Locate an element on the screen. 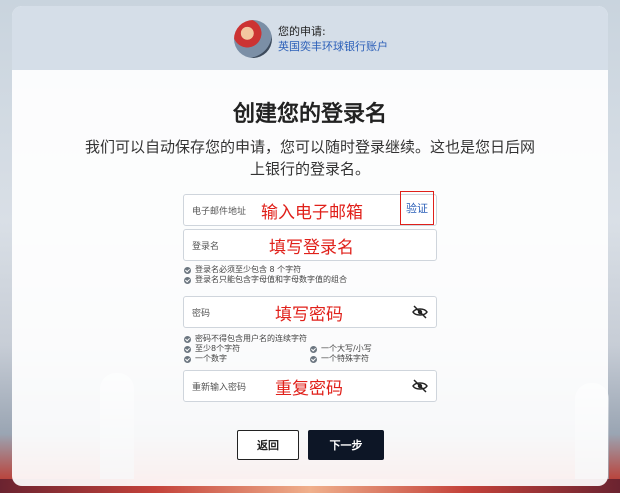 This screenshot has width=620, height=493. username-field-label: 登录名 is located at coordinates (206, 247).